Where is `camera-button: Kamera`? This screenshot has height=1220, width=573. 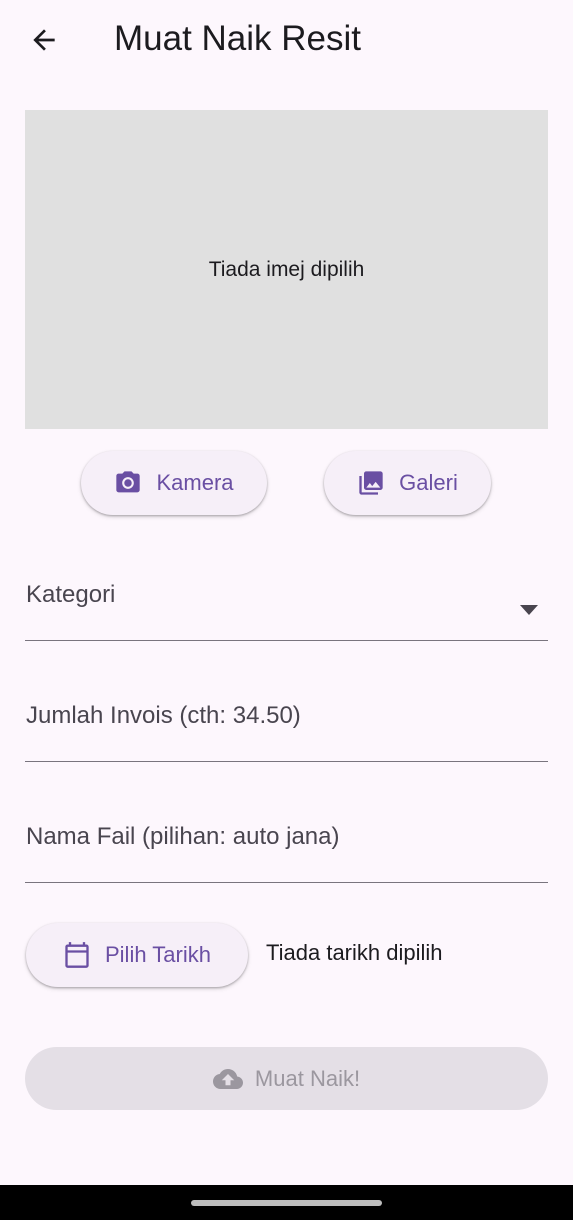
camera-button: Kamera is located at coordinates (174, 483).